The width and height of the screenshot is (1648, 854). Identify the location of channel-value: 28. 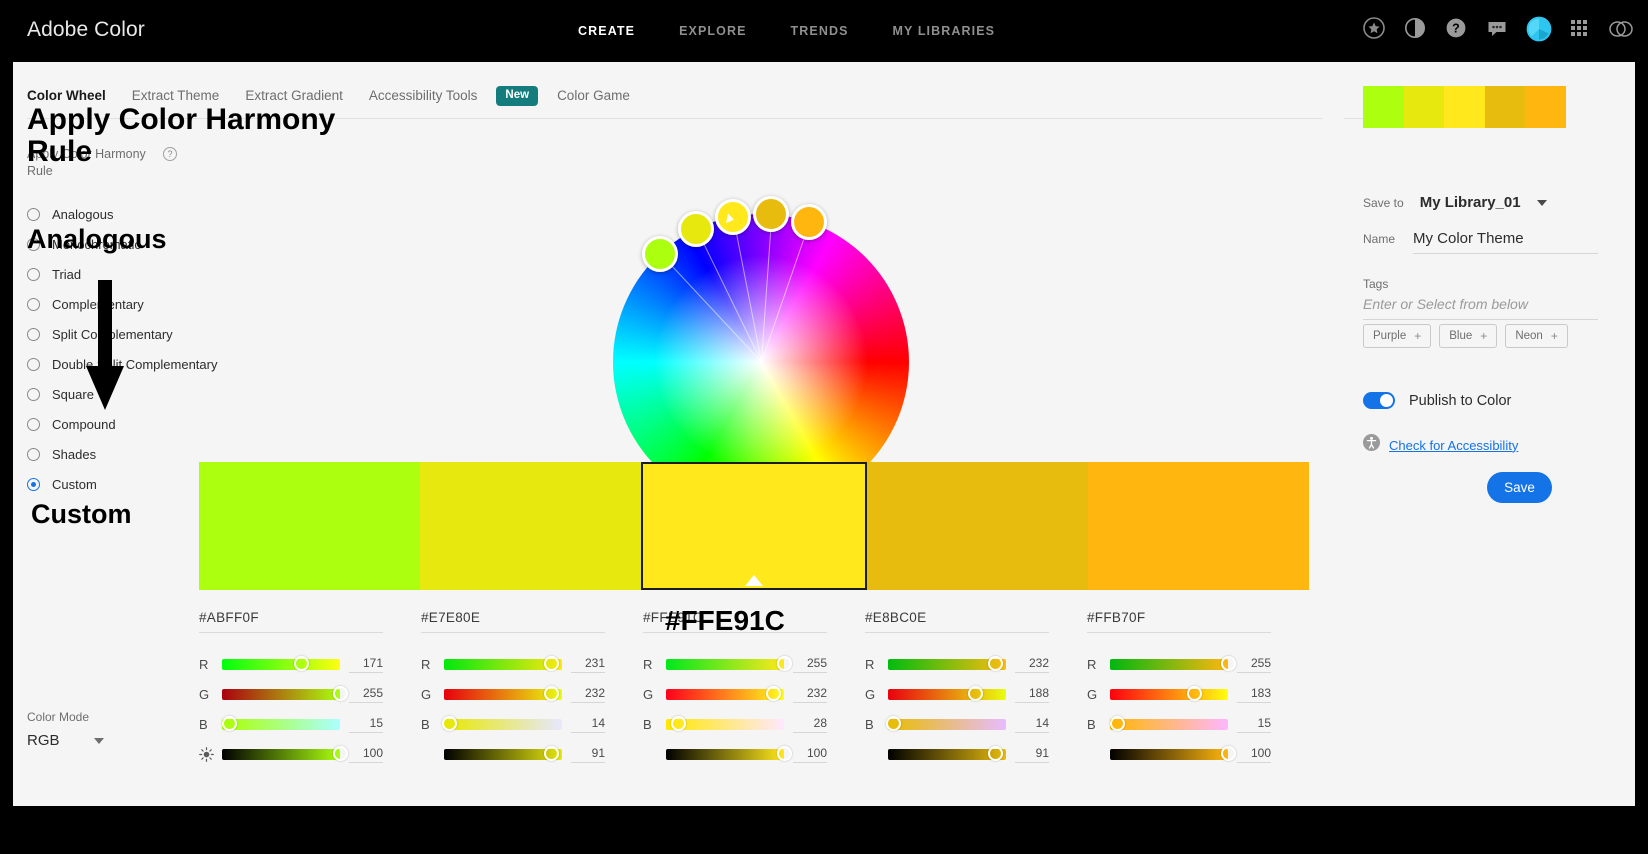
(810, 724).